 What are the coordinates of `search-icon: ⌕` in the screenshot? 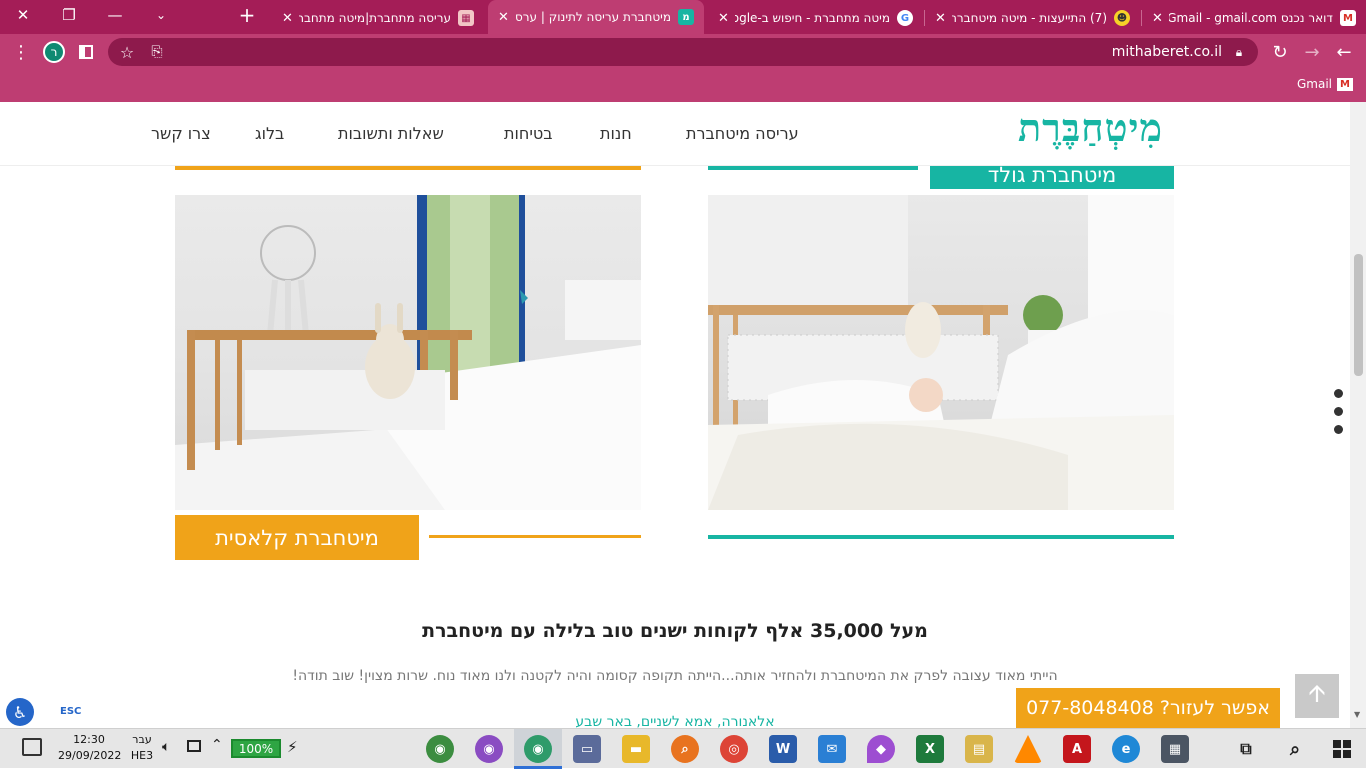 It's located at (1295, 749).